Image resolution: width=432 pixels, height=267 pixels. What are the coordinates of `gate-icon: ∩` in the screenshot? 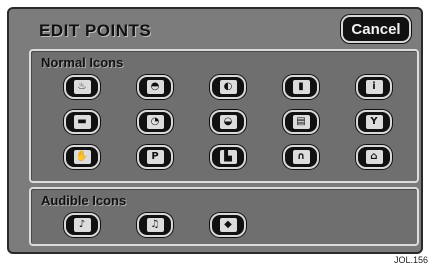 It's located at (301, 157).